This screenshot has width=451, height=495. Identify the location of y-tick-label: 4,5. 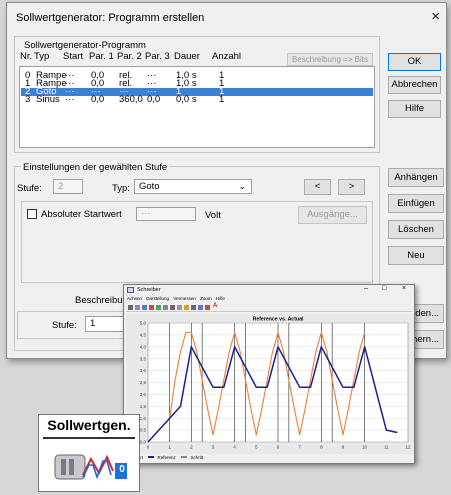
(143, 335).